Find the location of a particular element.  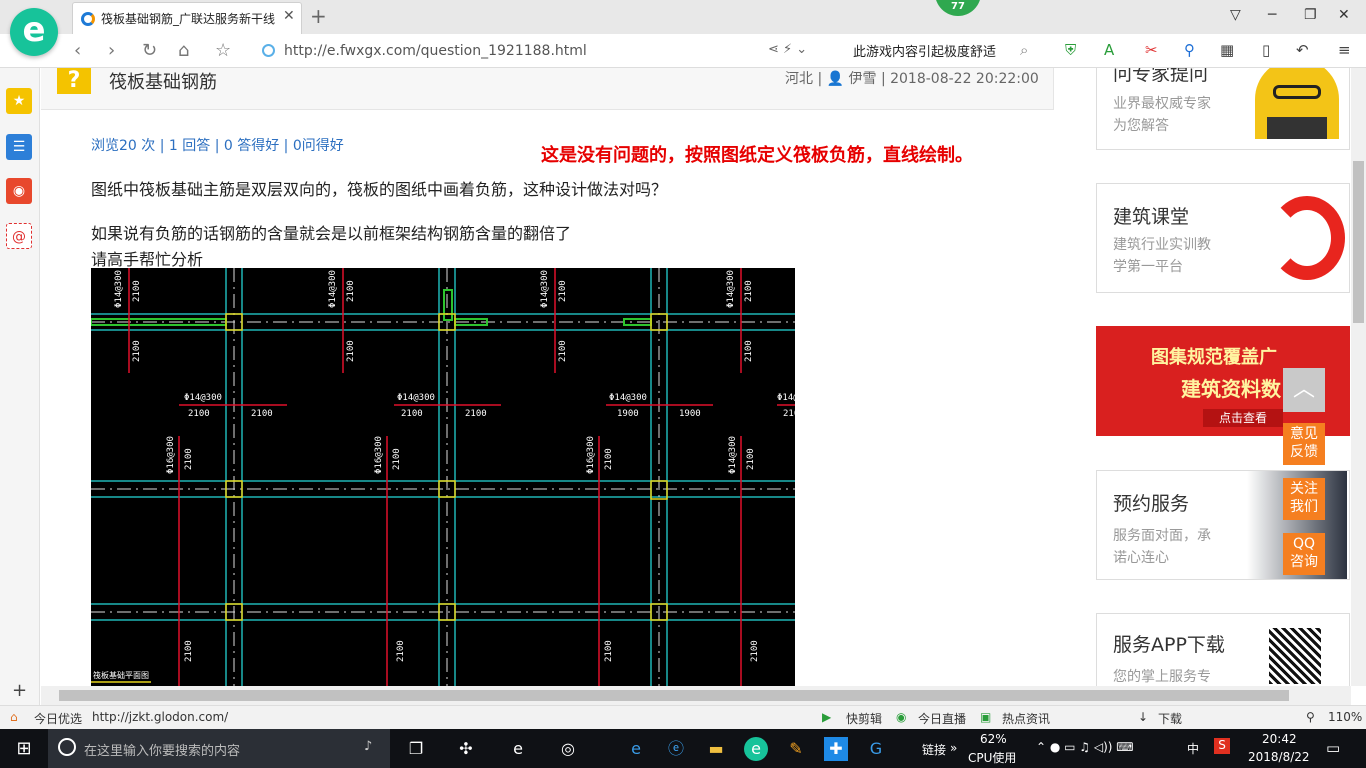

notification-badge: 77 is located at coordinates (958, 8).